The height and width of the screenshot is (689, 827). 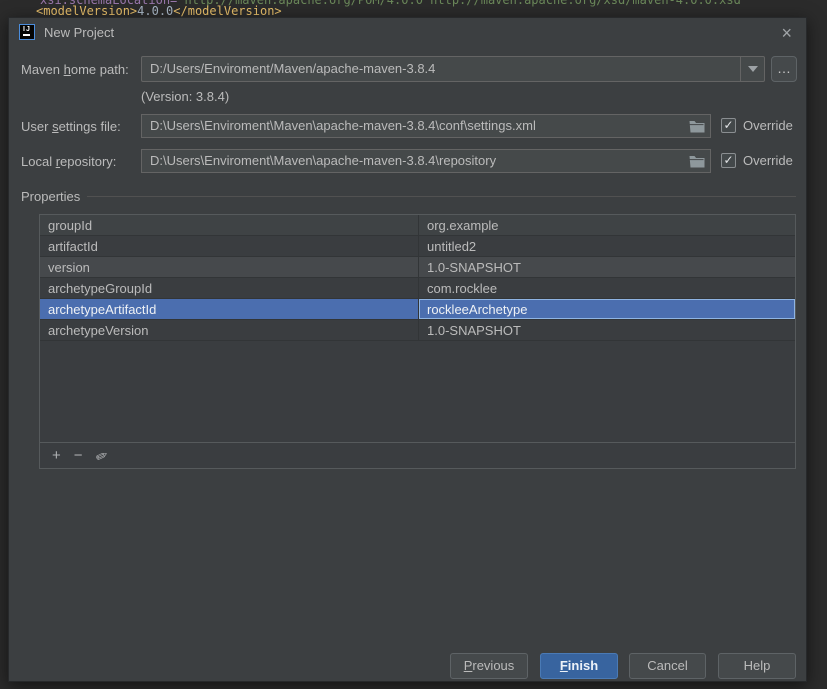 What do you see at coordinates (757, 666) in the screenshot?
I see `help-button: Help` at bounding box center [757, 666].